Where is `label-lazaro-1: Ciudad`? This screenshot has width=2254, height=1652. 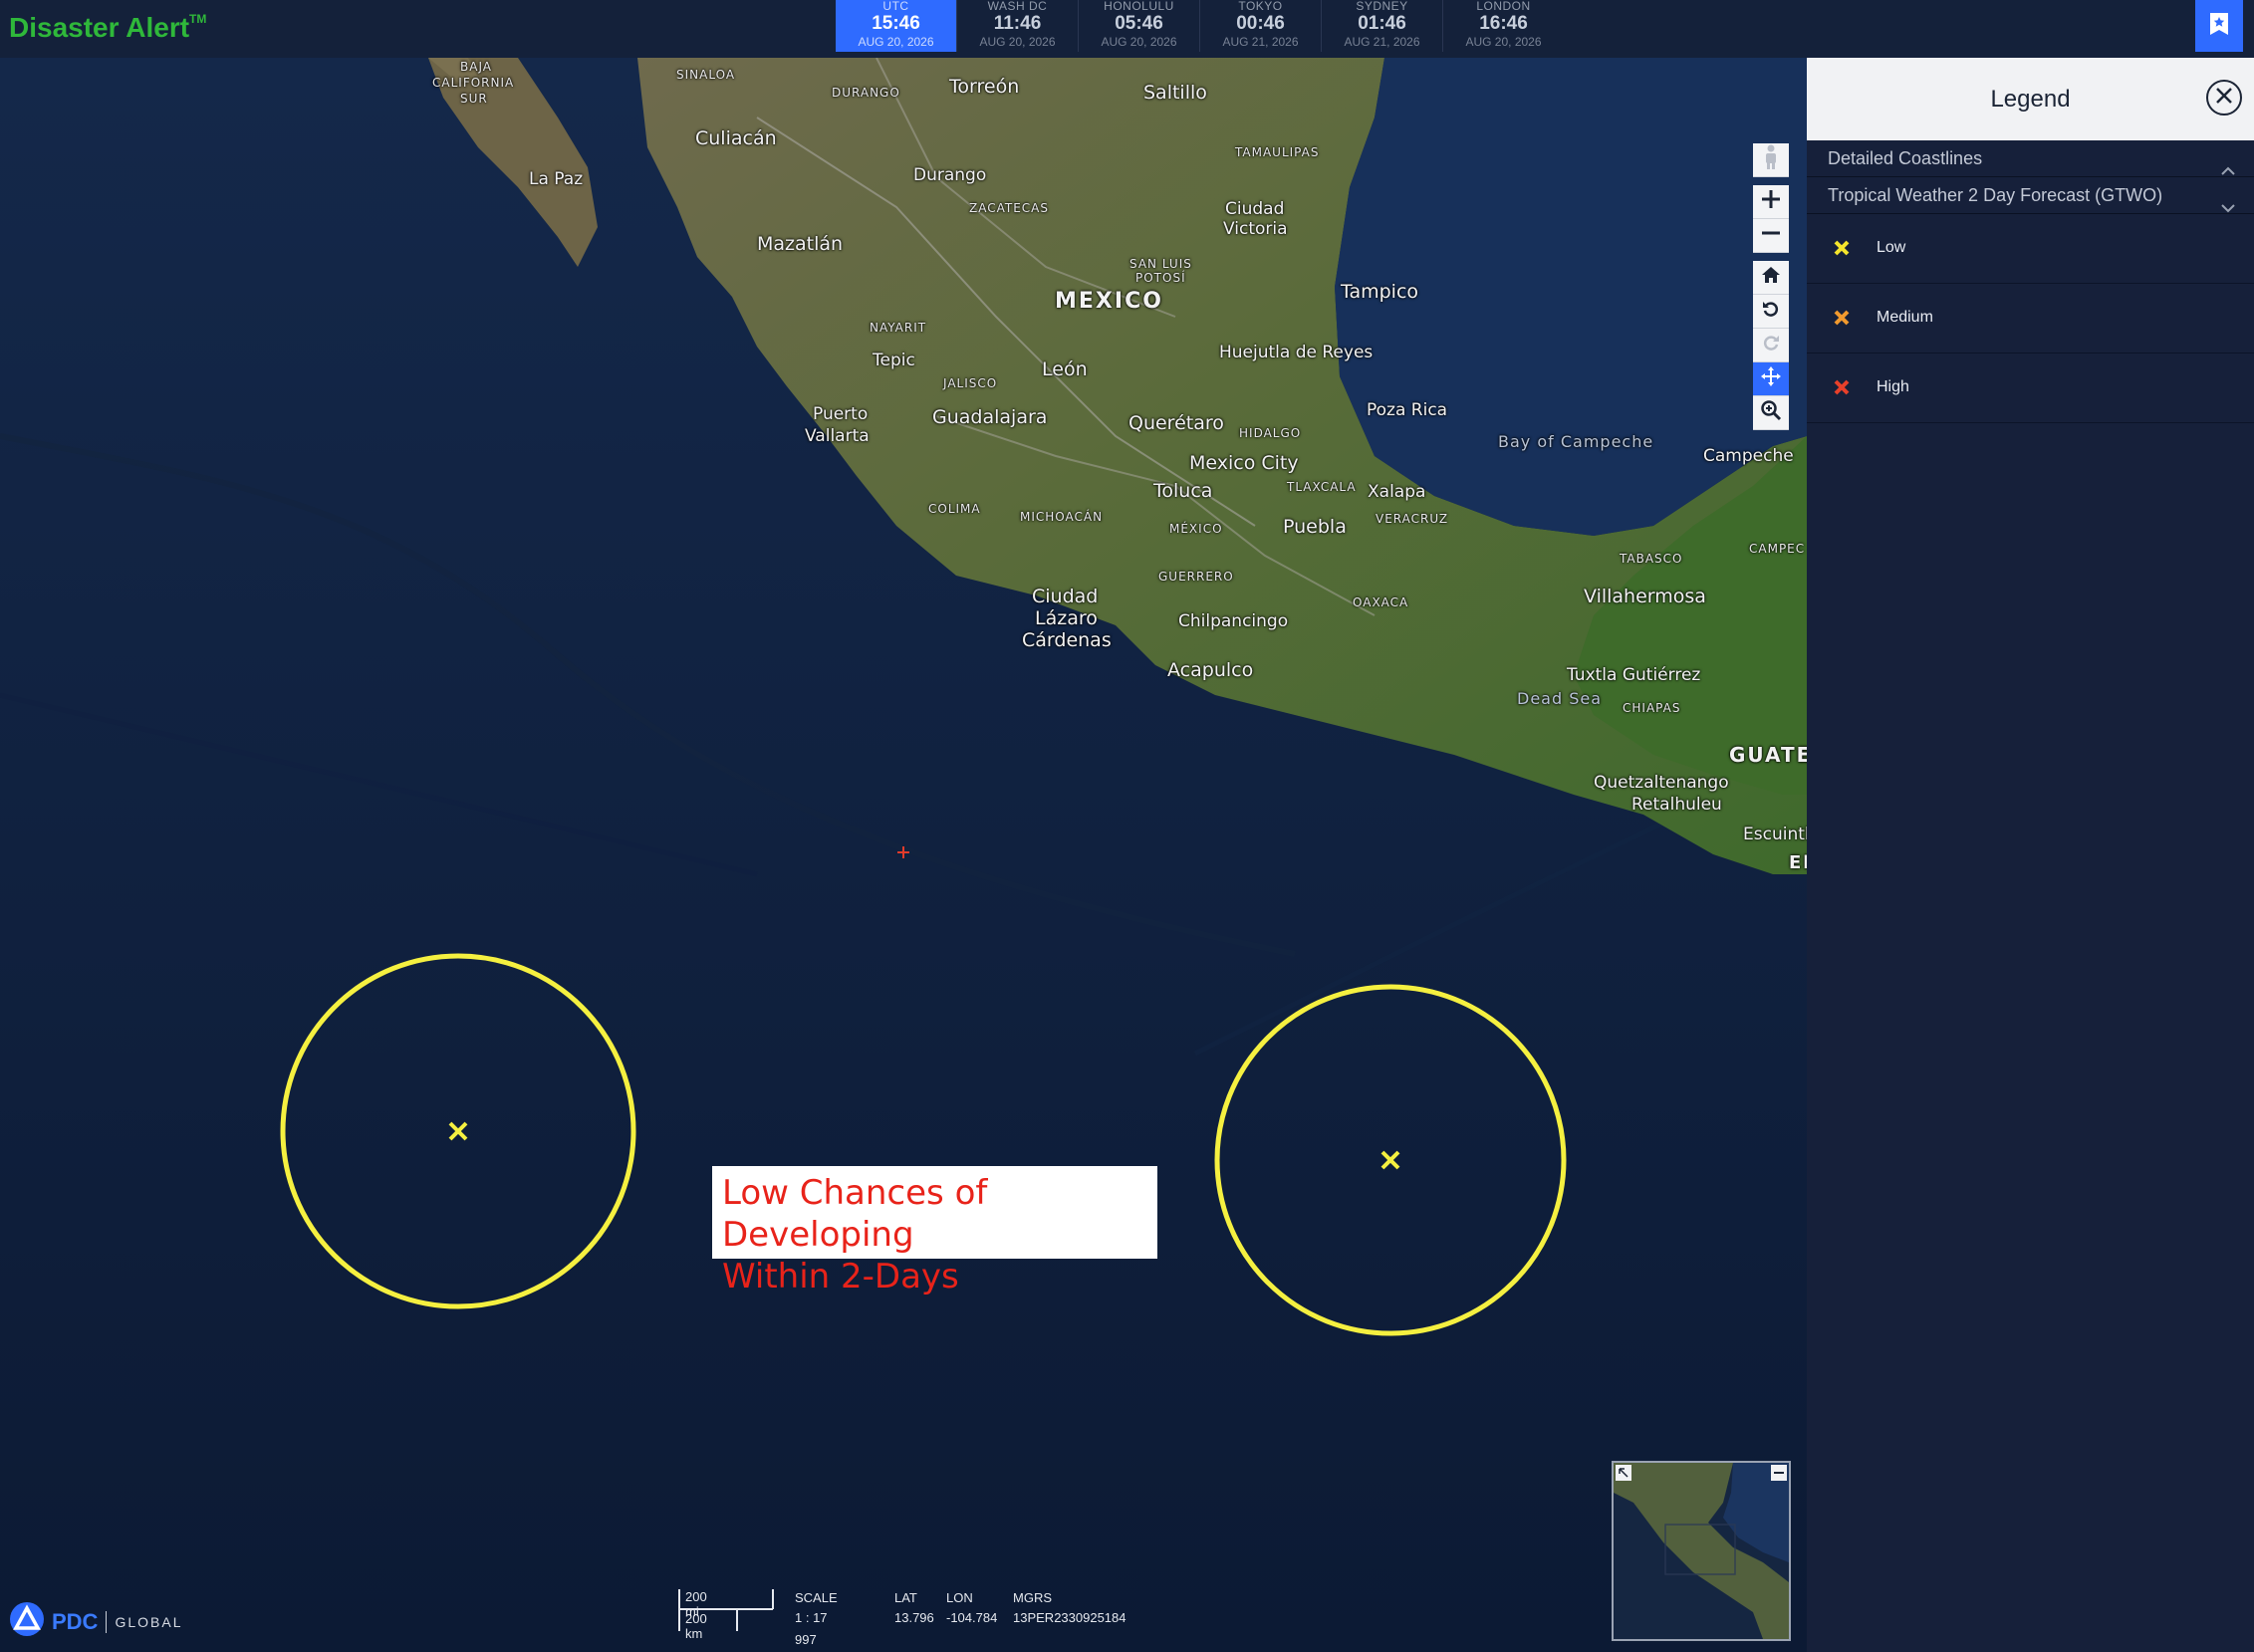
label-lazaro-1: Ciudad is located at coordinates (1065, 597).